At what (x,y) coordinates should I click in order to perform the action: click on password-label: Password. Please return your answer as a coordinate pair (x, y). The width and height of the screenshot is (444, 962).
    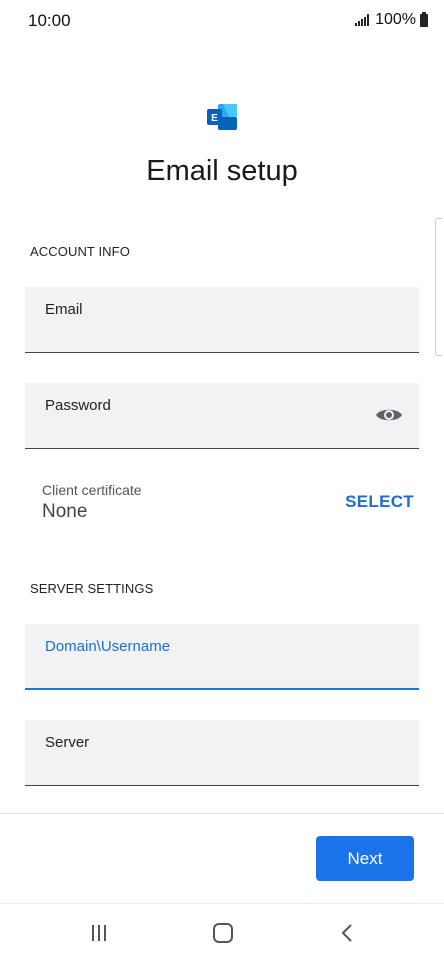
    Looking at the image, I should click on (78, 405).